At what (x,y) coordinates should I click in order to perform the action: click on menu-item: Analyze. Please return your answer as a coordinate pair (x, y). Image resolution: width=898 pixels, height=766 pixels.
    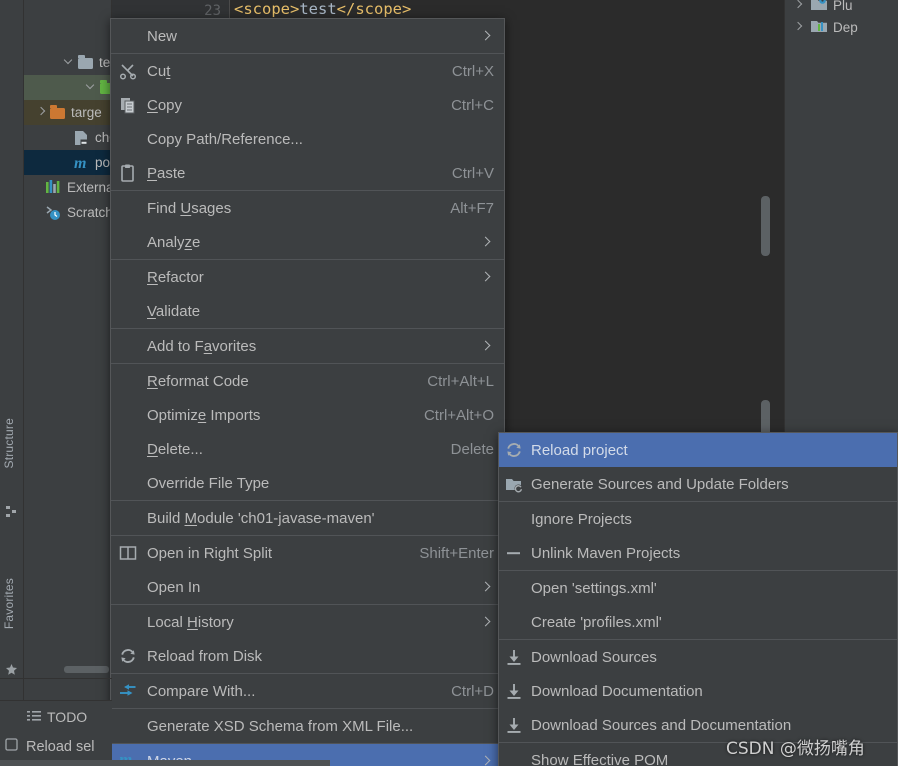
    Looking at the image, I should click on (307, 242).